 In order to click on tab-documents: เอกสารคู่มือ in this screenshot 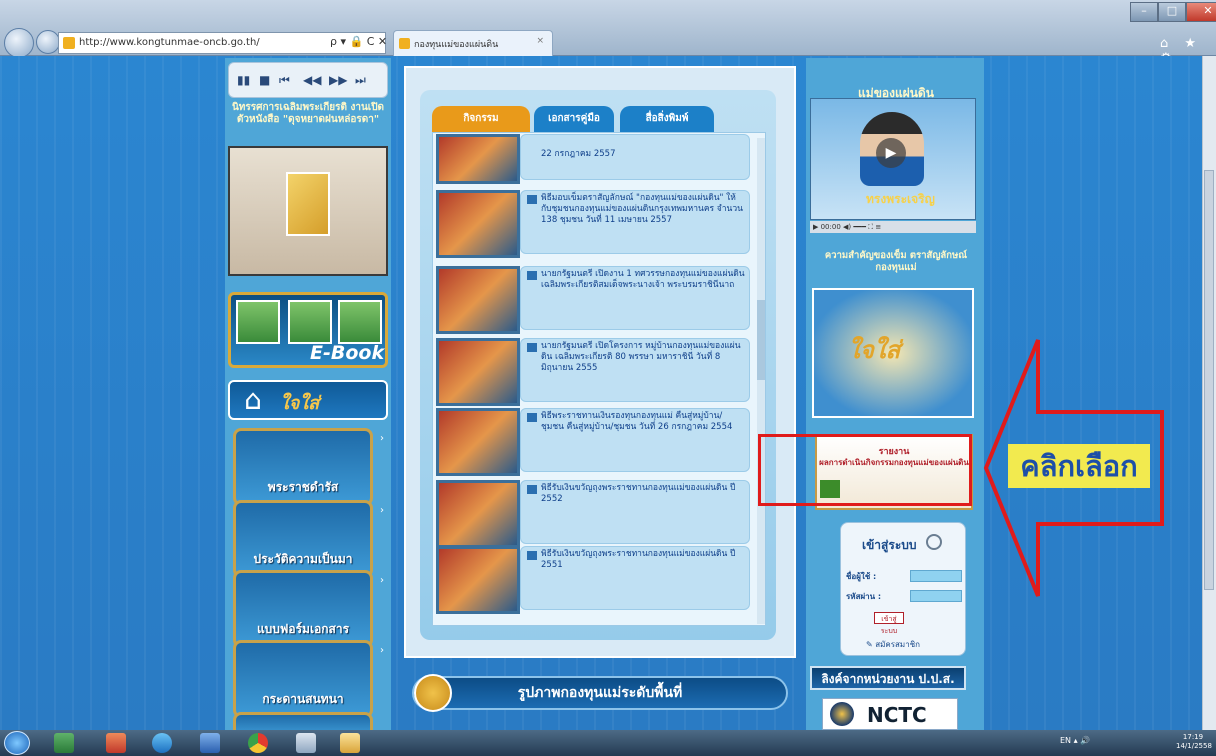, I will do `click(574, 119)`.